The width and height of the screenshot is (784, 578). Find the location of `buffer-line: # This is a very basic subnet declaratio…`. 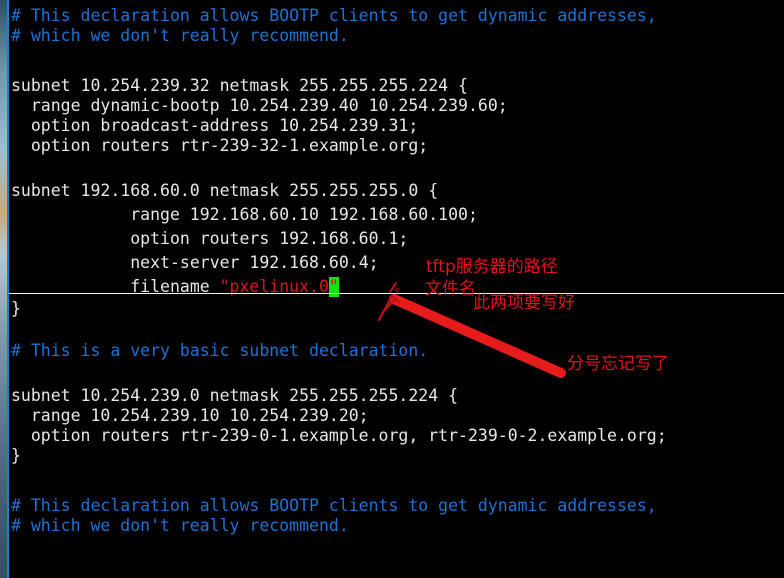

buffer-line: # This is a very basic subnet declaratio… is located at coordinates (220, 350).